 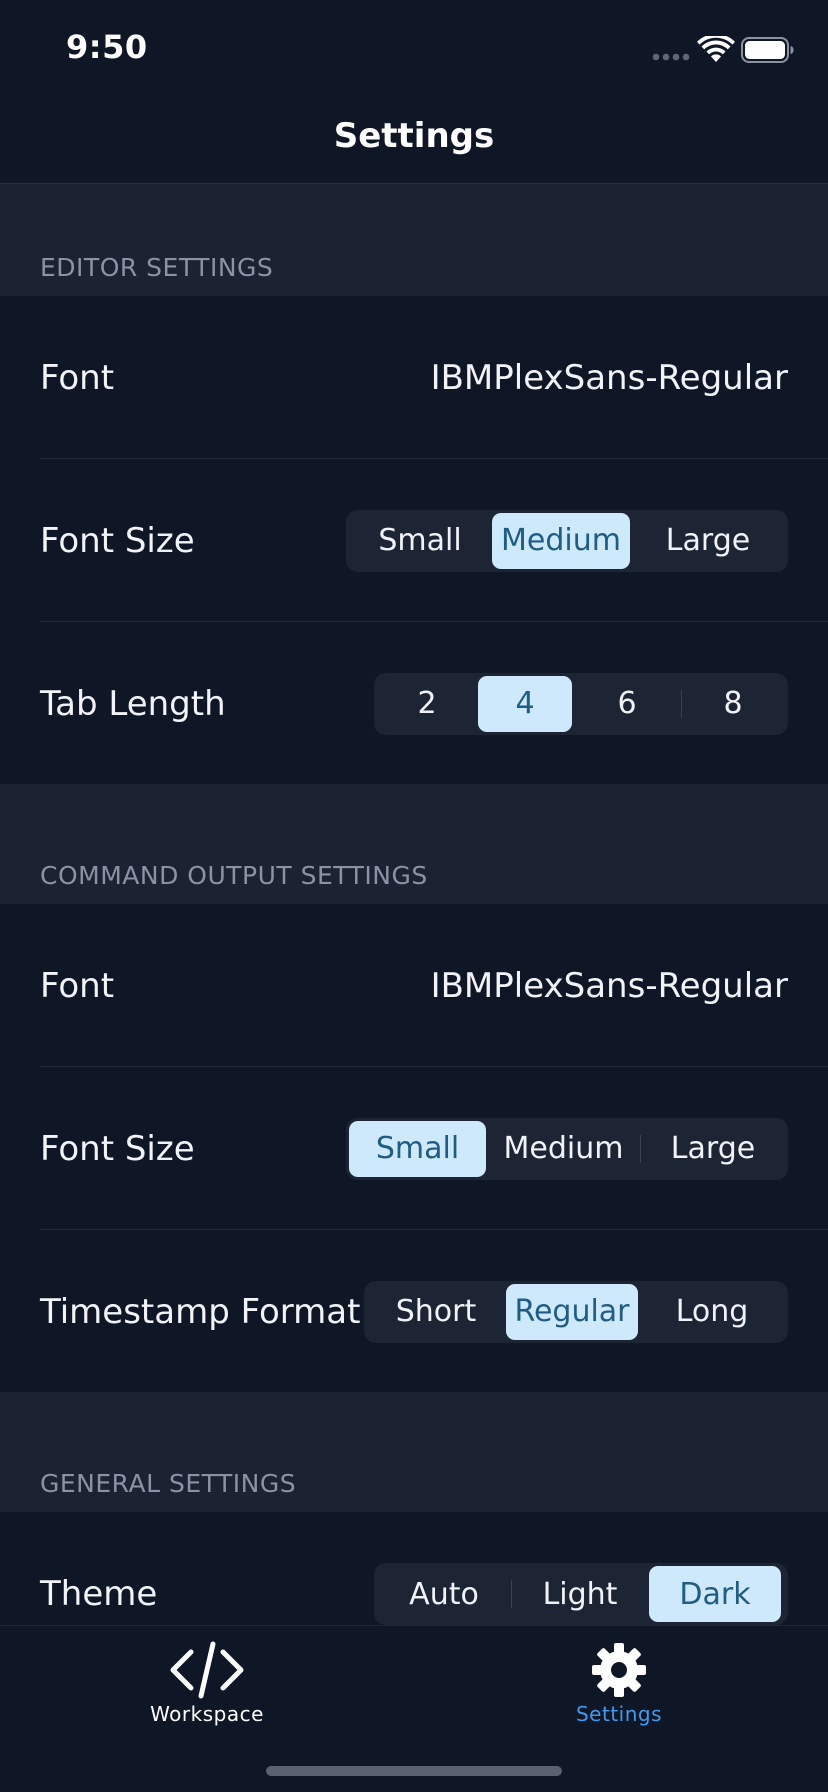 What do you see at coordinates (619, 1670) in the screenshot?
I see `gear-icon` at bounding box center [619, 1670].